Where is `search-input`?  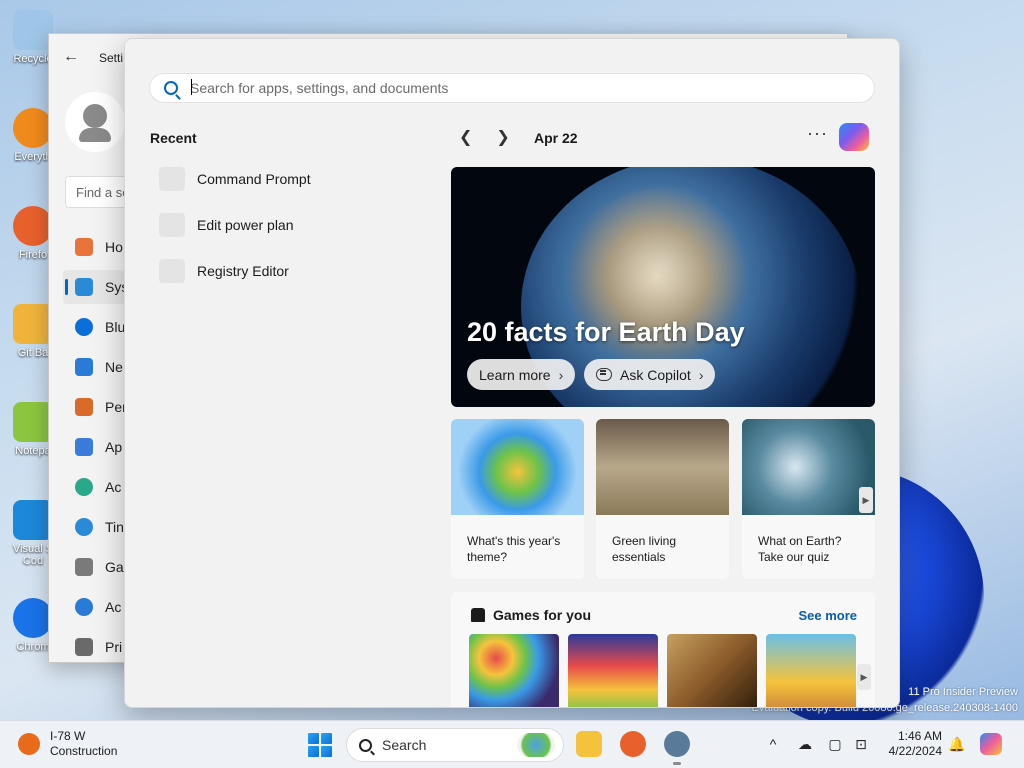 search-input is located at coordinates (520, 88).